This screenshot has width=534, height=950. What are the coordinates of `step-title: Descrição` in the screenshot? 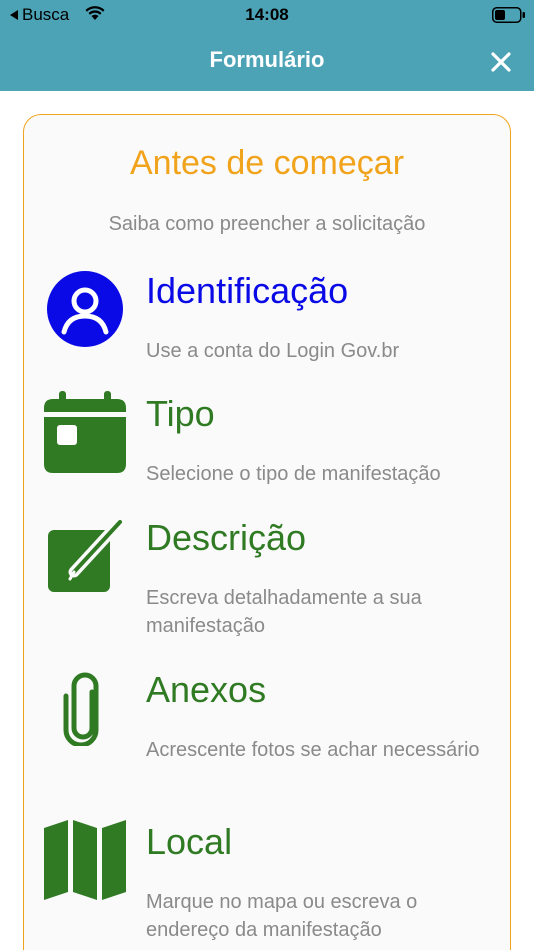 It's located at (226, 537).